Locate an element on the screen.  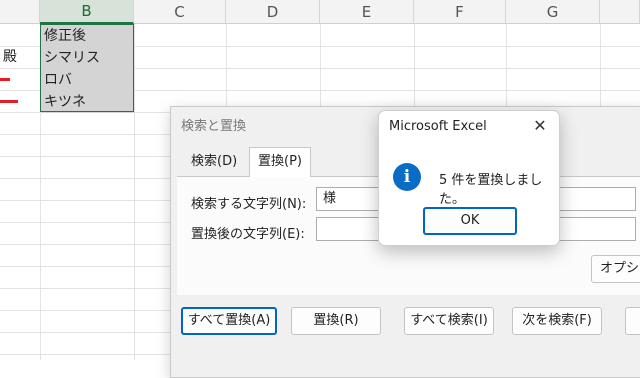
message-box: Microsoft Excel ✕ i 5 件を置換しました。 OK is located at coordinates (469, 178).